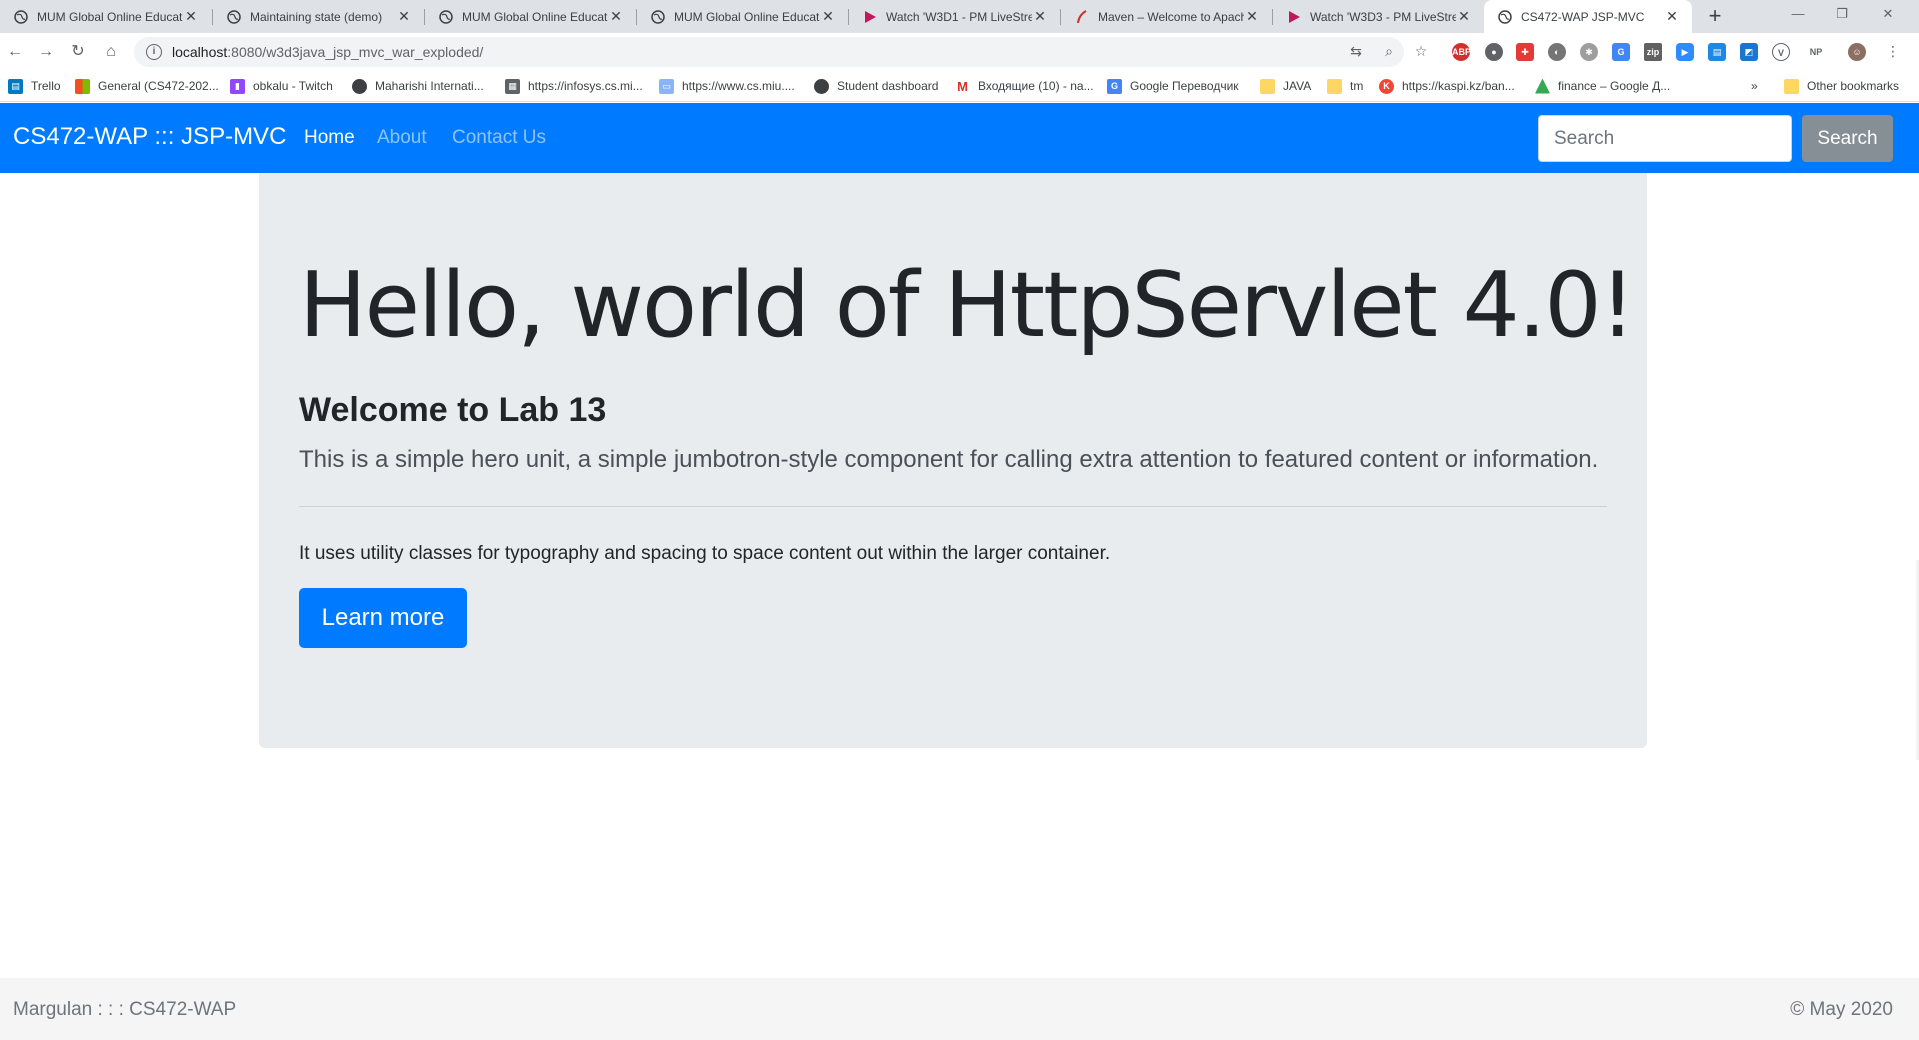  I want to click on vpn-icon: V, so click(1781, 52).